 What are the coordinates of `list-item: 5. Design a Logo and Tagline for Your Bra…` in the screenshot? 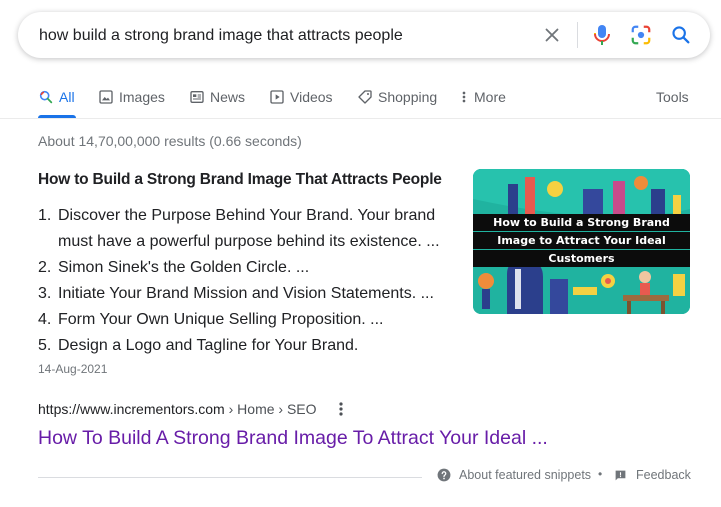 It's located at (240, 346).